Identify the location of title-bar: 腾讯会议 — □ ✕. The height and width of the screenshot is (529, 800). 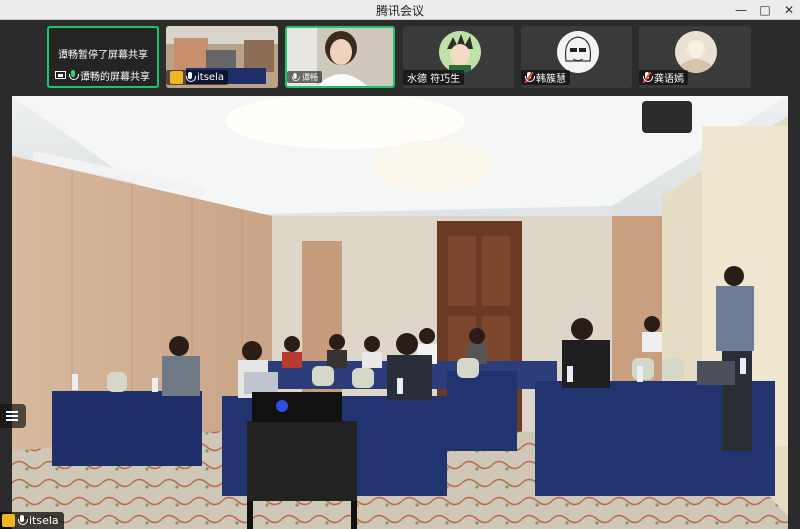
(400, 10).